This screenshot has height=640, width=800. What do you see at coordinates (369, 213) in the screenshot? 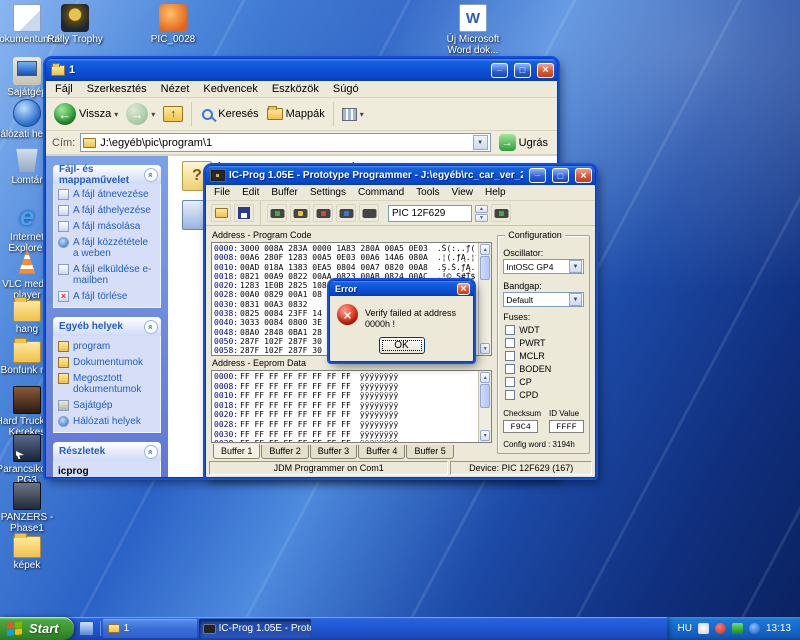
I see `blank-check-button` at bounding box center [369, 213].